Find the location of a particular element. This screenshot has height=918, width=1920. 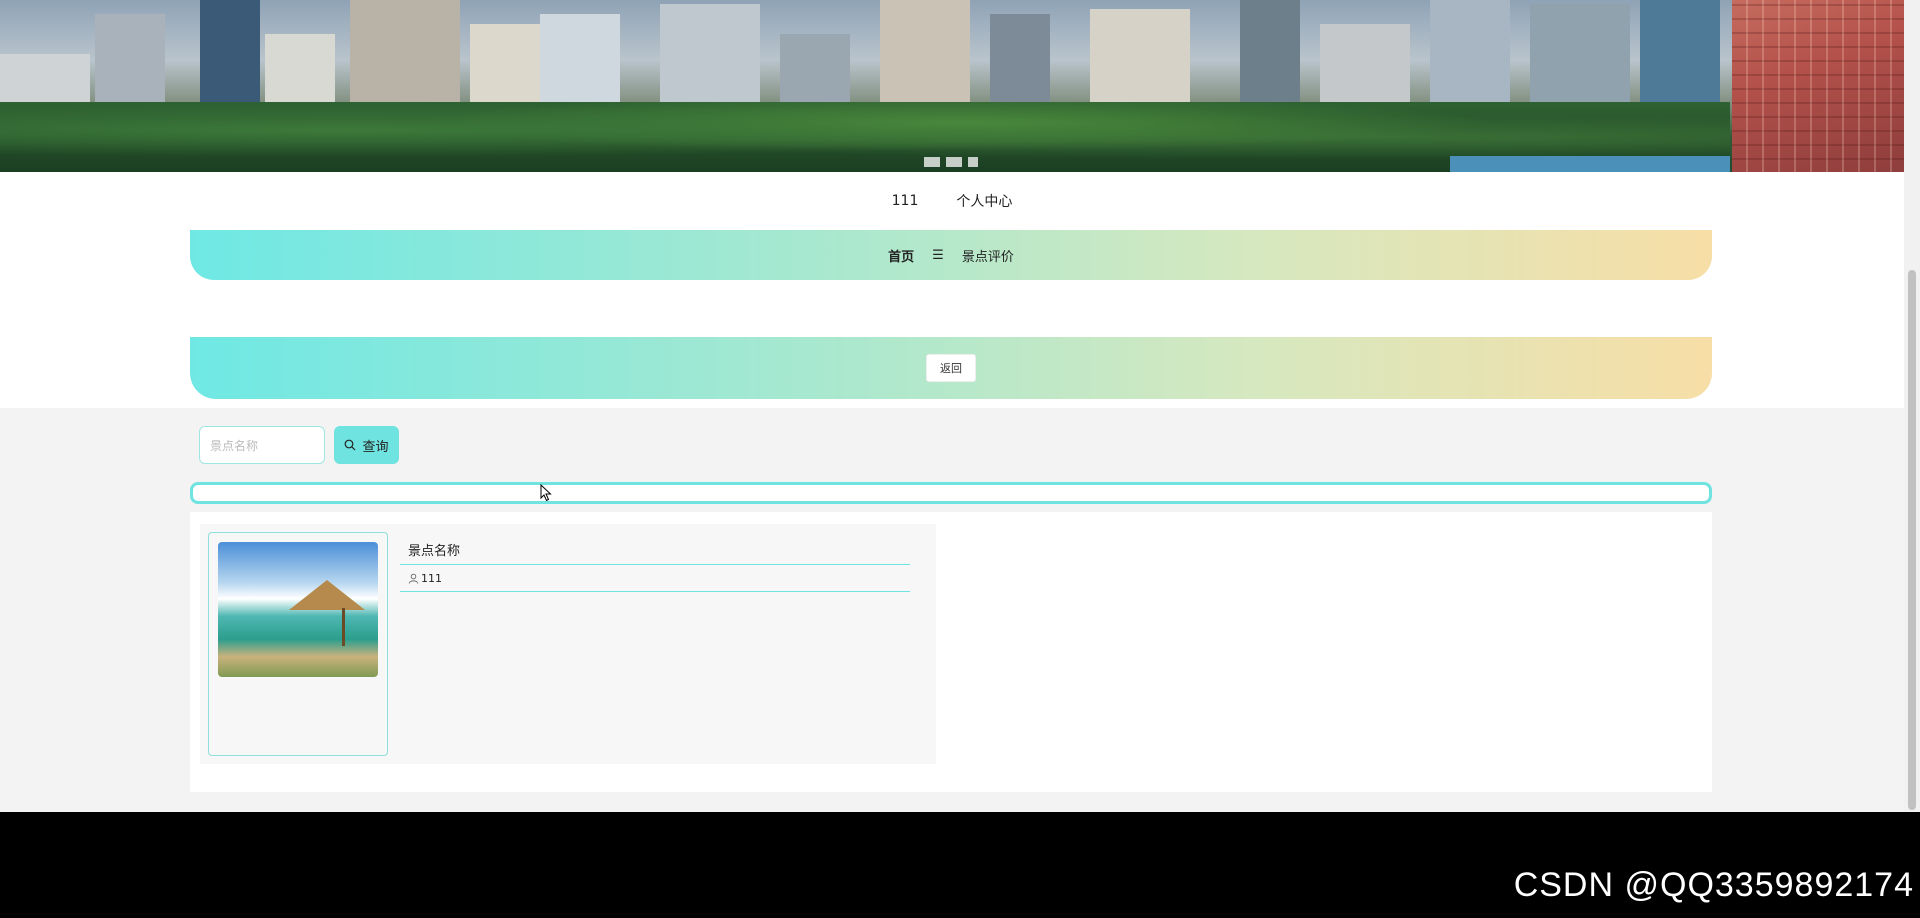

list-item-user-name: 111 is located at coordinates (431, 578).